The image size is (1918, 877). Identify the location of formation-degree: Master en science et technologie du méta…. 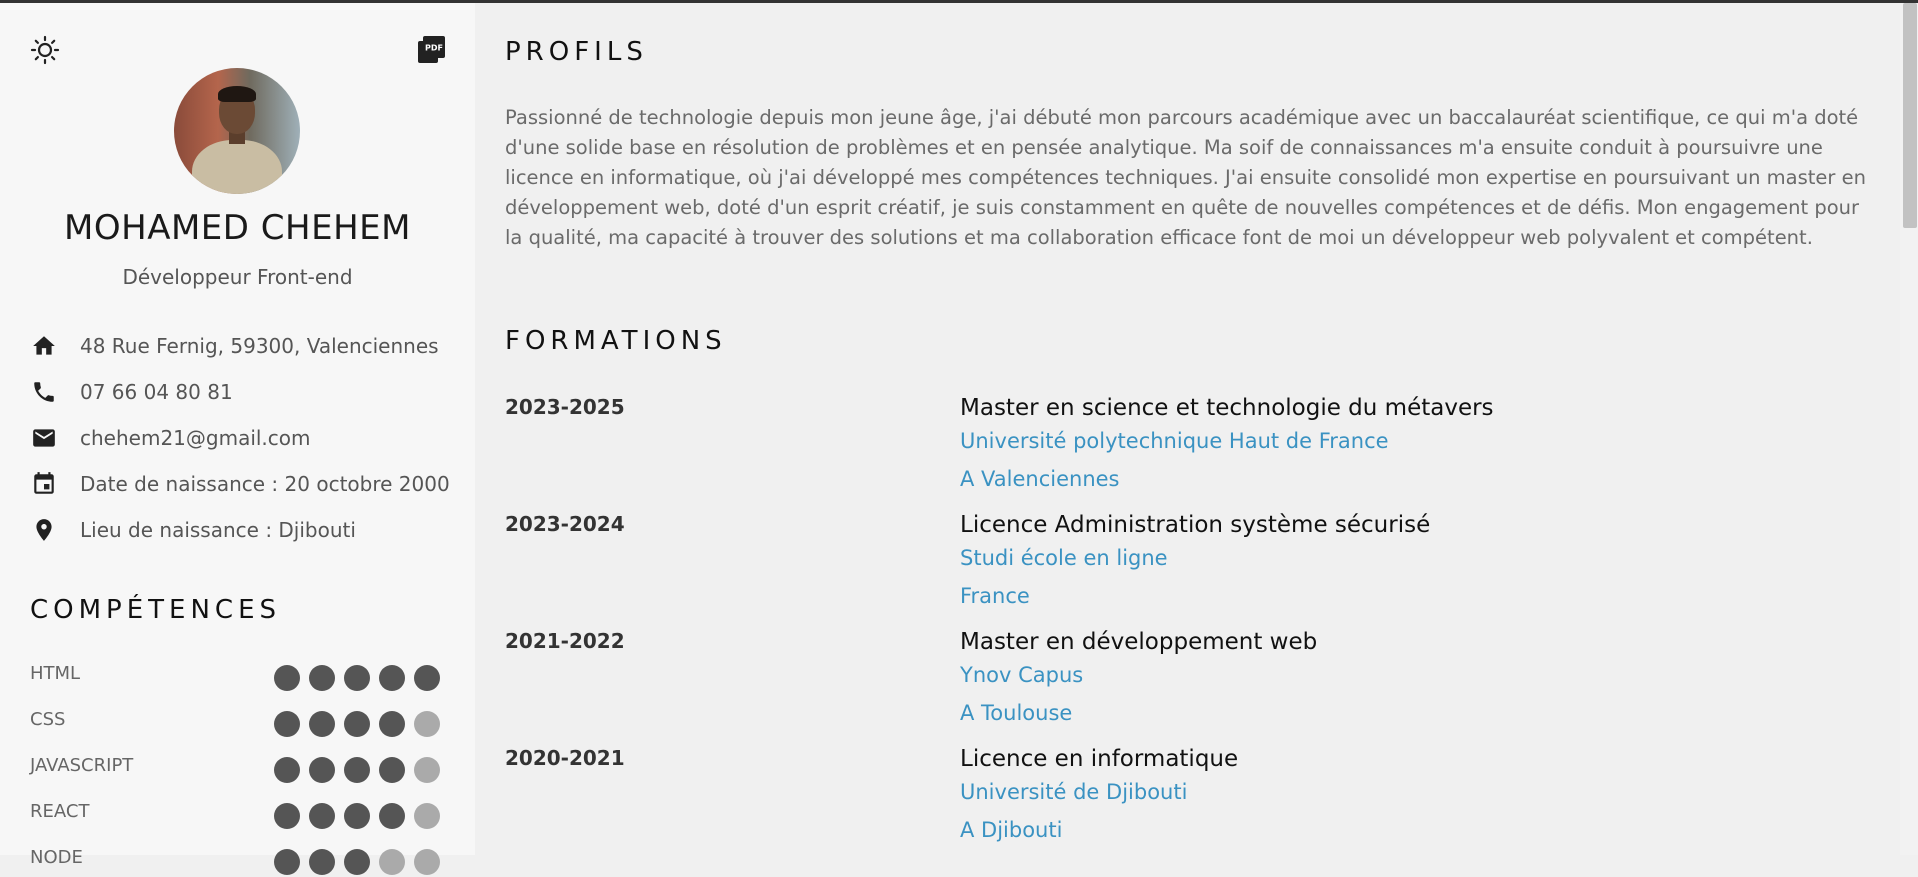
(1227, 408).